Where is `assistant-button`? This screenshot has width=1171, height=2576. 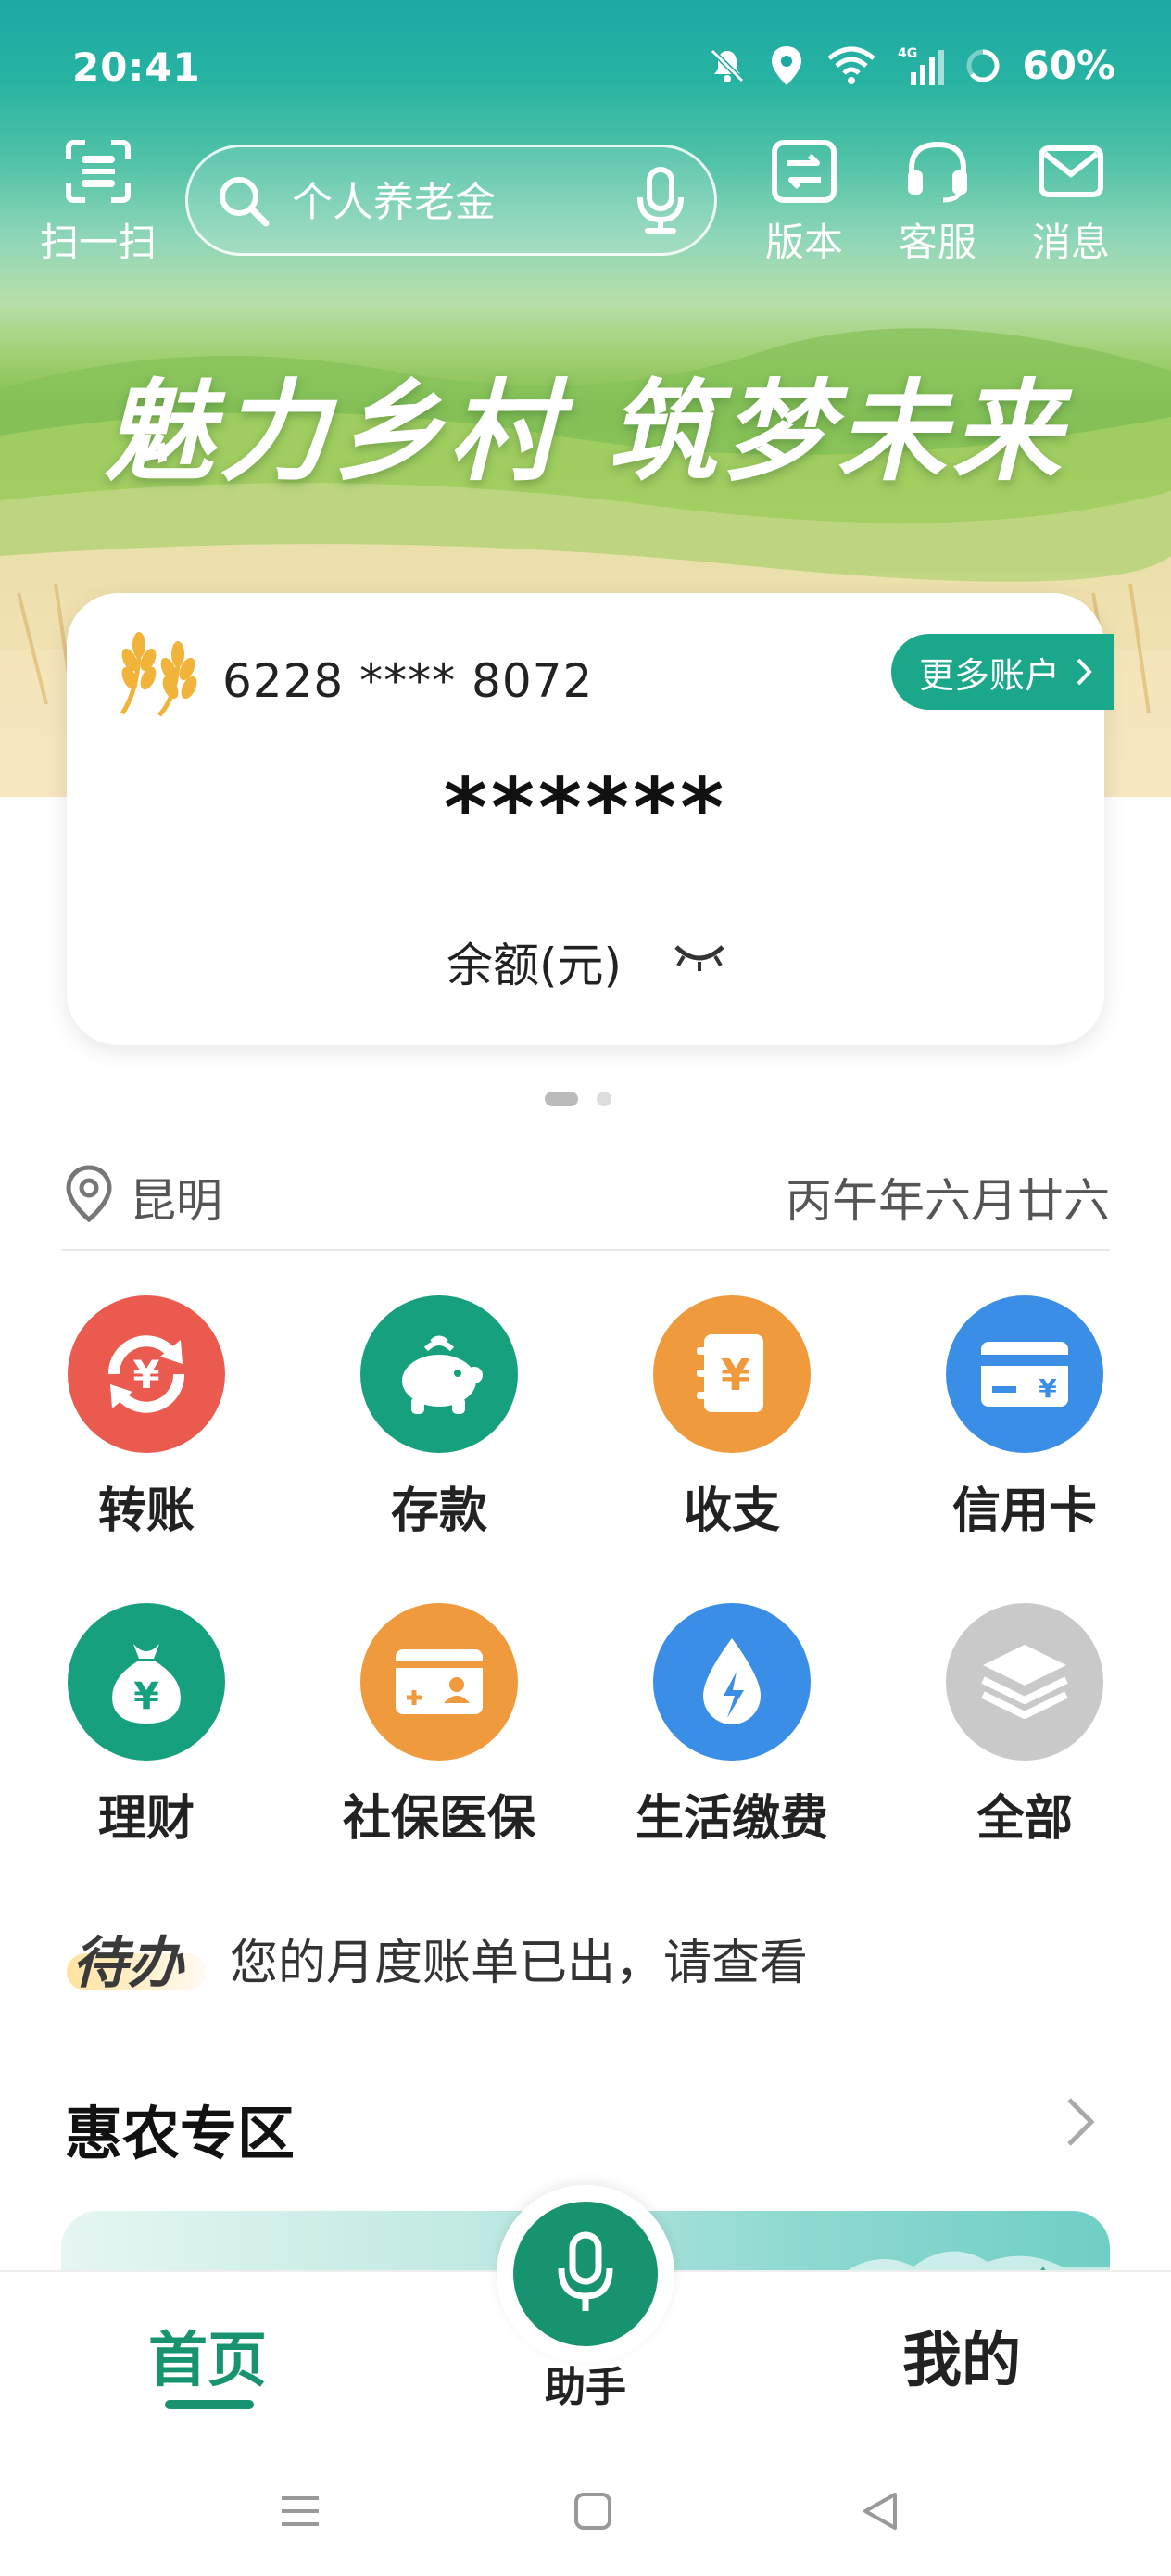
assistant-button is located at coordinates (585, 2274).